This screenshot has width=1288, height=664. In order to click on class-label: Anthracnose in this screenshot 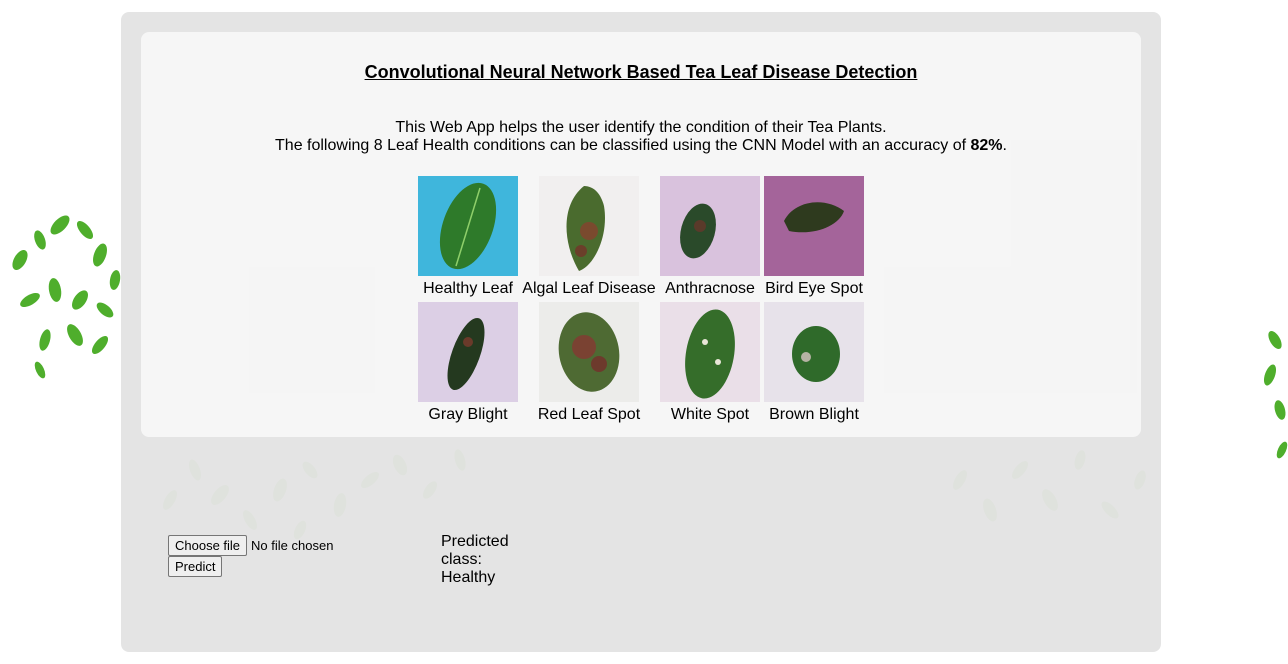, I will do `click(710, 288)`.